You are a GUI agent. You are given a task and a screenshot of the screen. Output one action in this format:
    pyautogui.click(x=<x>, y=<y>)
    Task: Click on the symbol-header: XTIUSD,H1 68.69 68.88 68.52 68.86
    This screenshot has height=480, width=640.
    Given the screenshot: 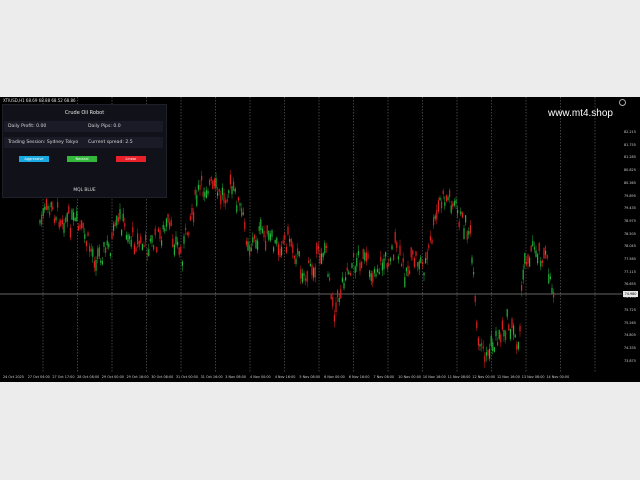 What is the action you would take?
    pyautogui.click(x=39, y=100)
    